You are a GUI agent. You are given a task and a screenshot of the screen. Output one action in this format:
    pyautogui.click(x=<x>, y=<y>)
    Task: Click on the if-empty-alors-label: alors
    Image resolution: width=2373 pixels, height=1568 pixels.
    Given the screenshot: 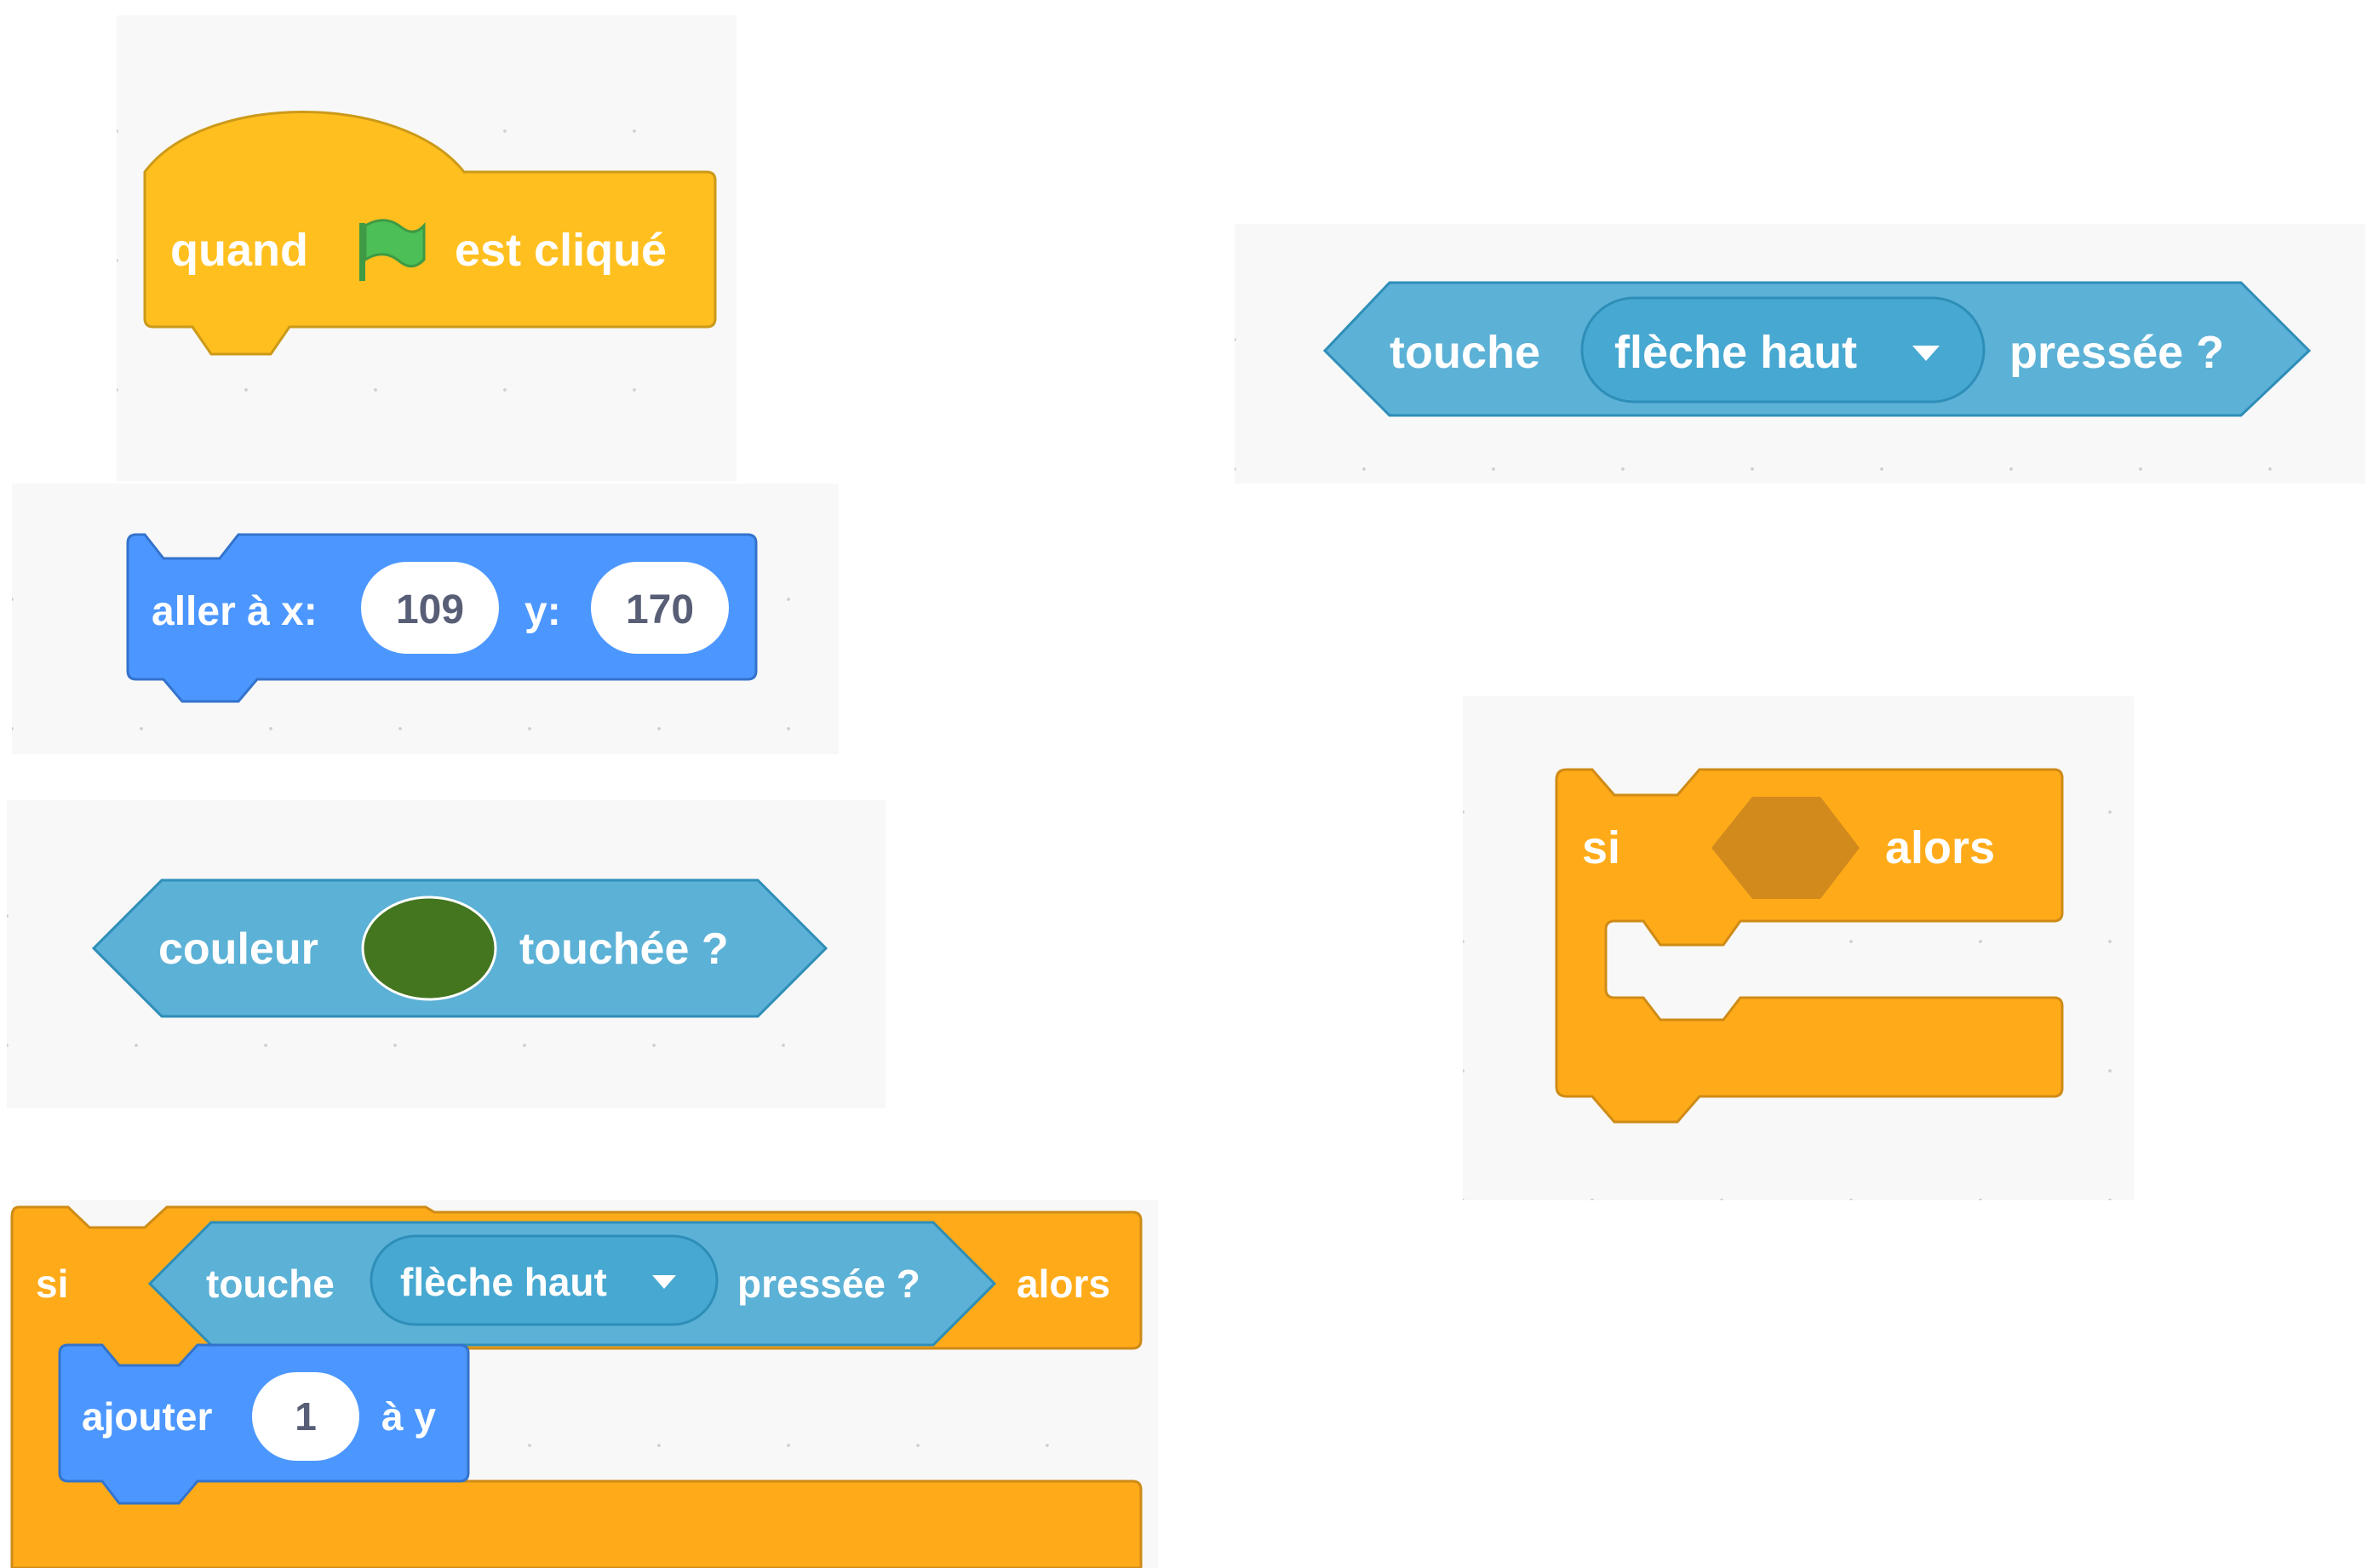 What is the action you would take?
    pyautogui.click(x=1940, y=848)
    